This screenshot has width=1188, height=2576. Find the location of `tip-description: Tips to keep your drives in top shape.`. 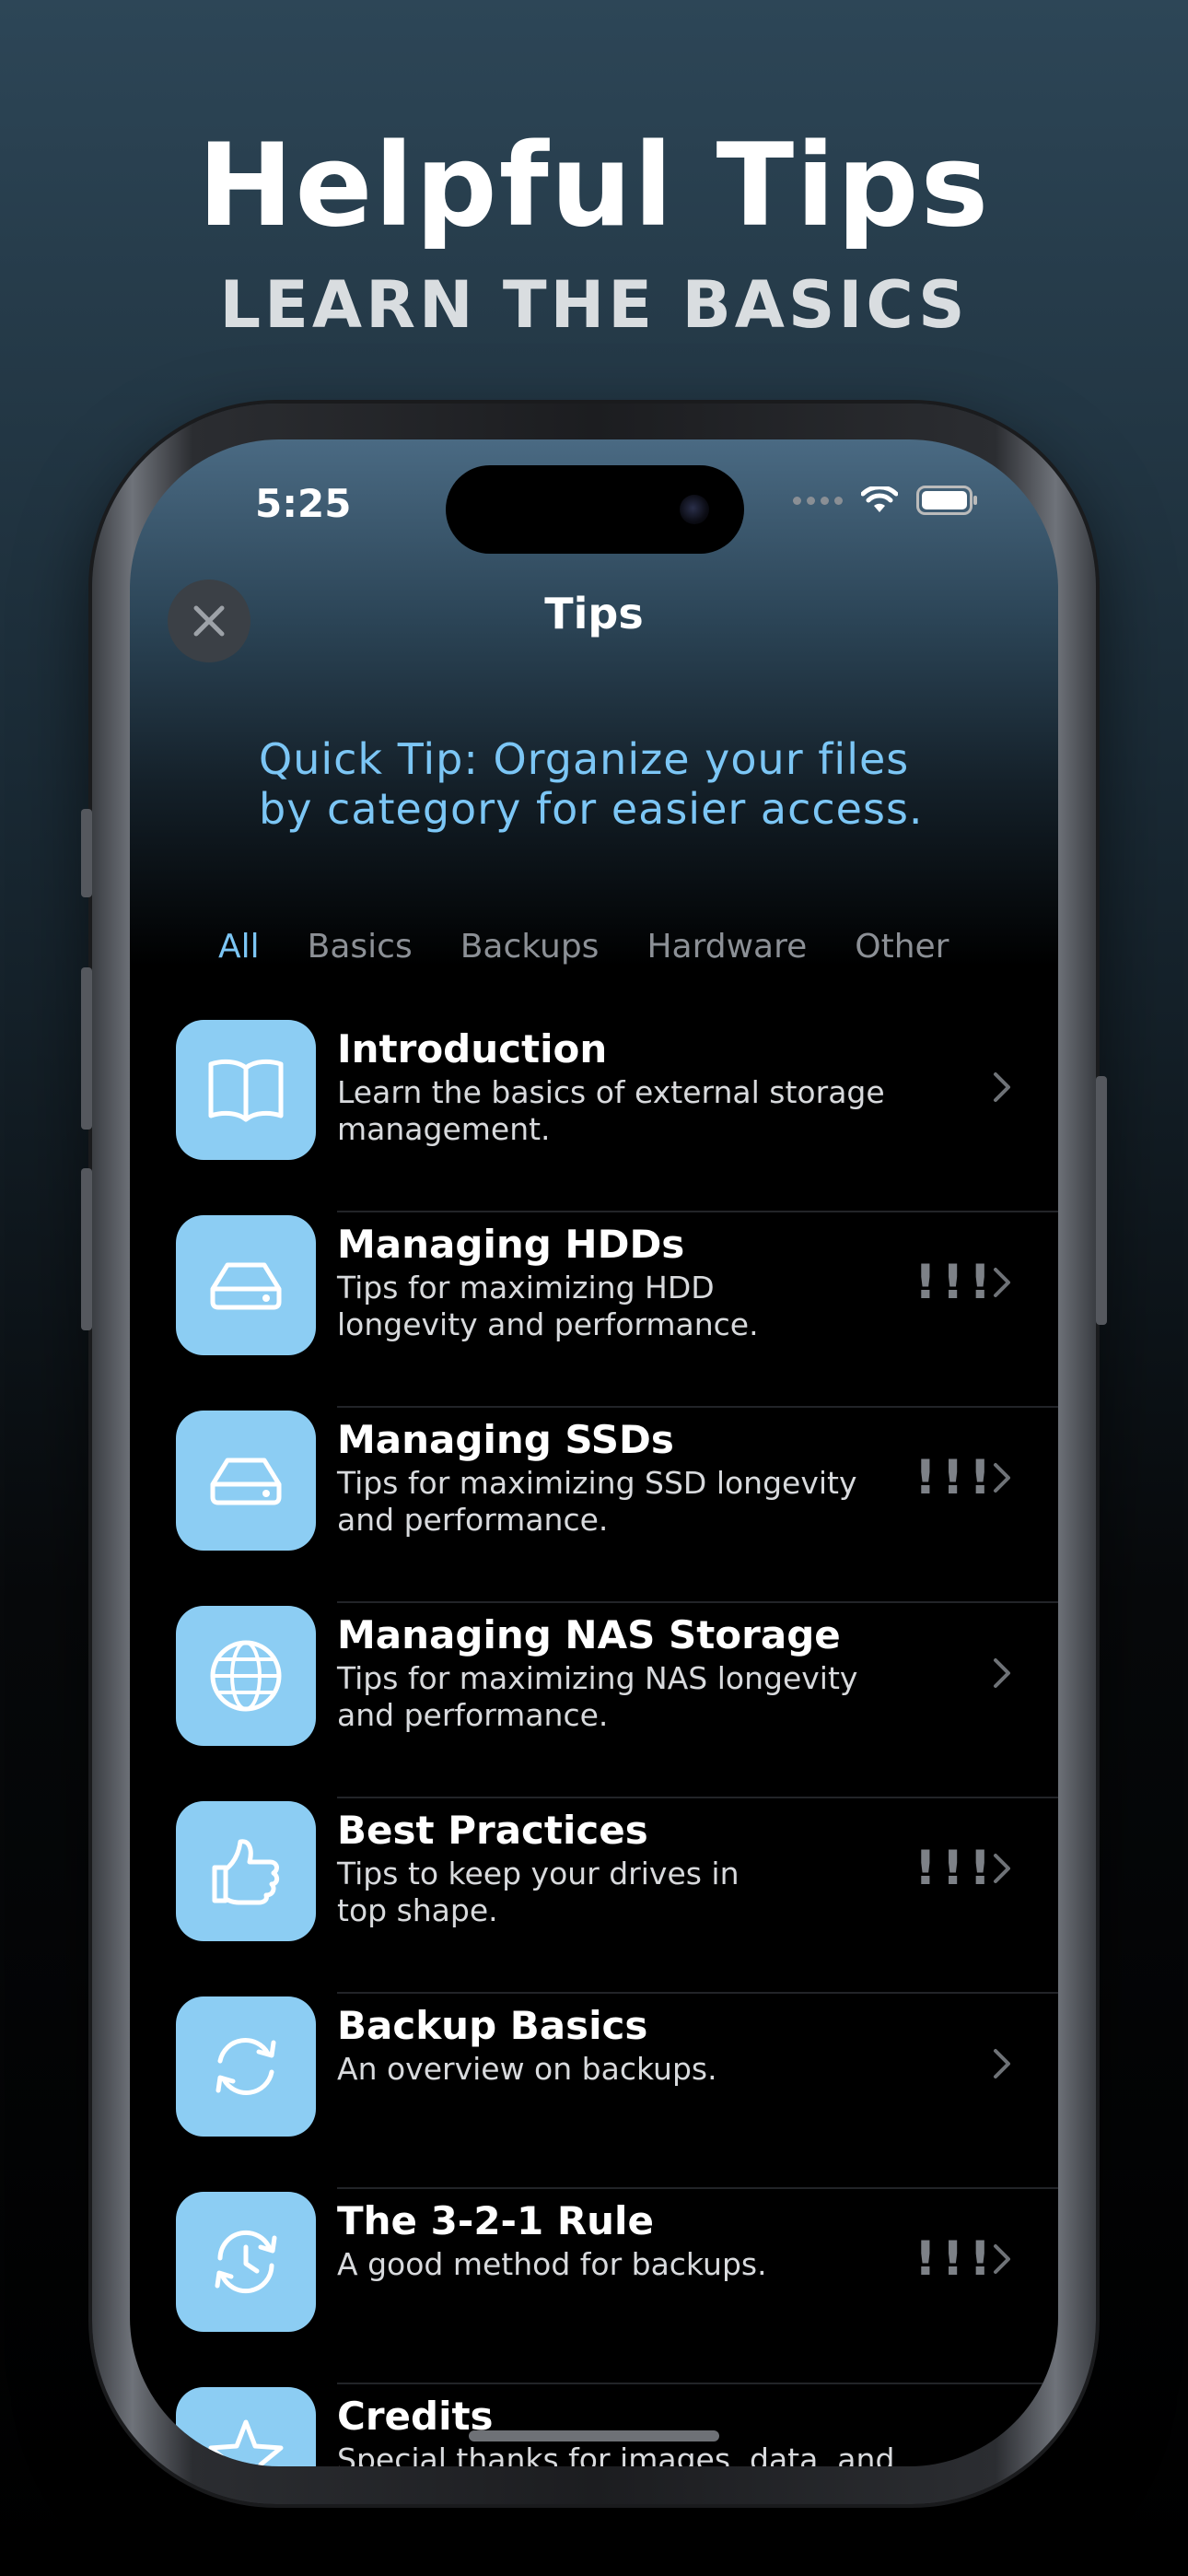

tip-description: Tips to keep your drives in top shape. is located at coordinates (622, 1892).